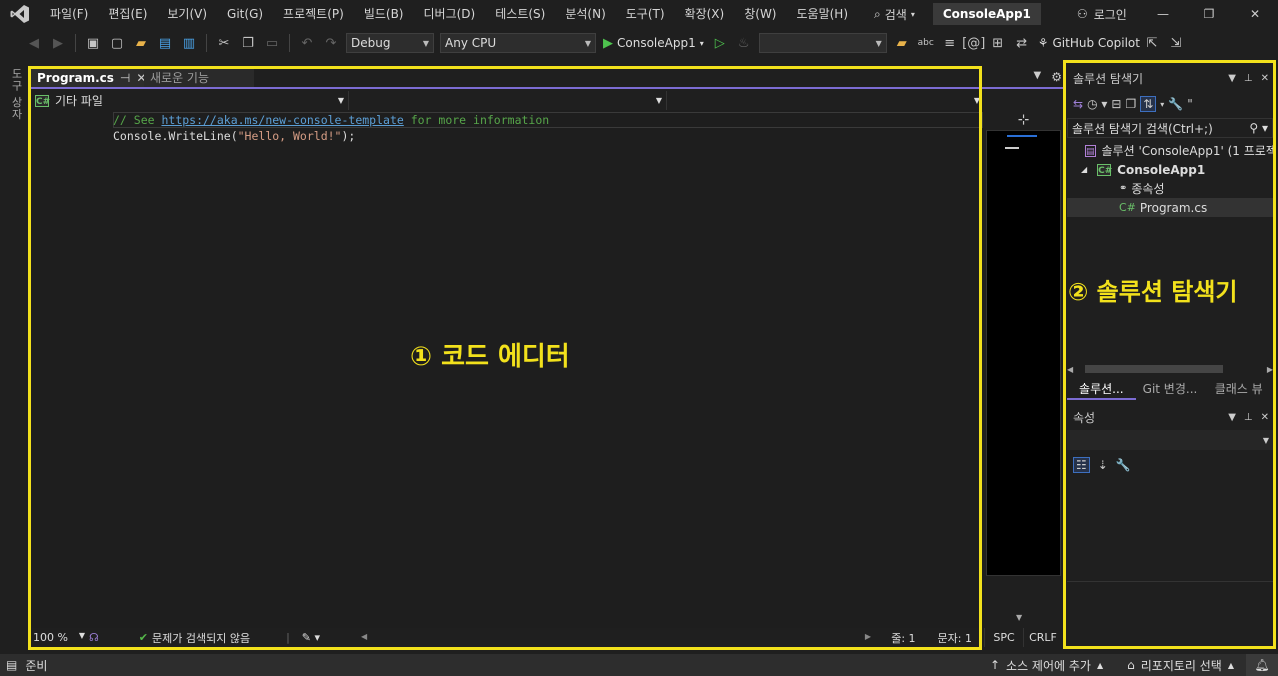 The height and width of the screenshot is (676, 1278). Describe the element at coordinates (973, 43) in the screenshot. I see `brackets-icon: [@]` at that location.